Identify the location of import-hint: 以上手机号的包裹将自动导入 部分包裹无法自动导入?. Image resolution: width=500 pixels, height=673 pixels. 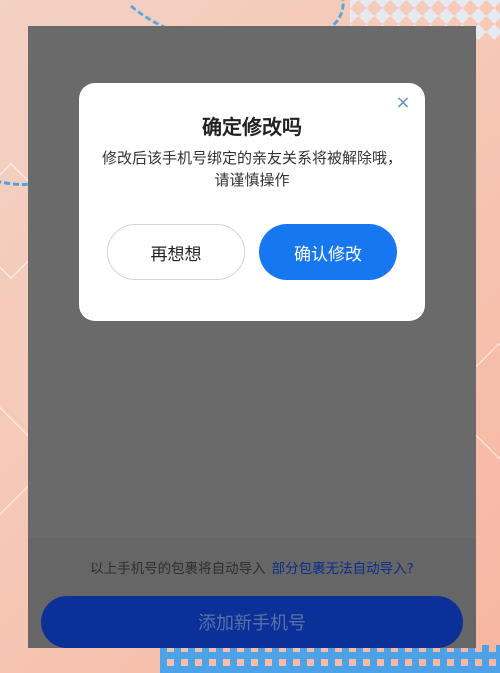
(252, 567).